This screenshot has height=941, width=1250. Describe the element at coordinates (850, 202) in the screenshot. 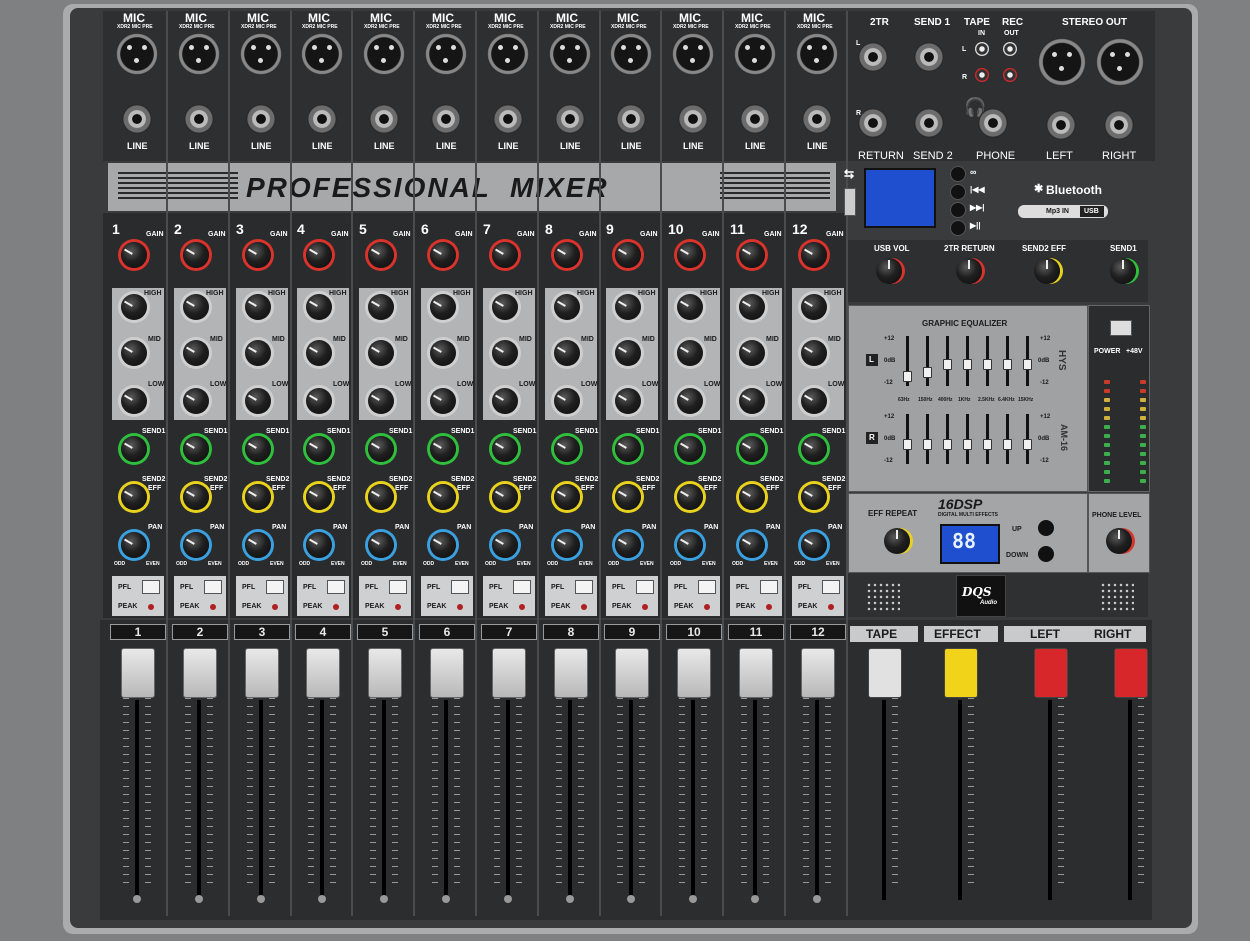

I see `usb-port` at that location.